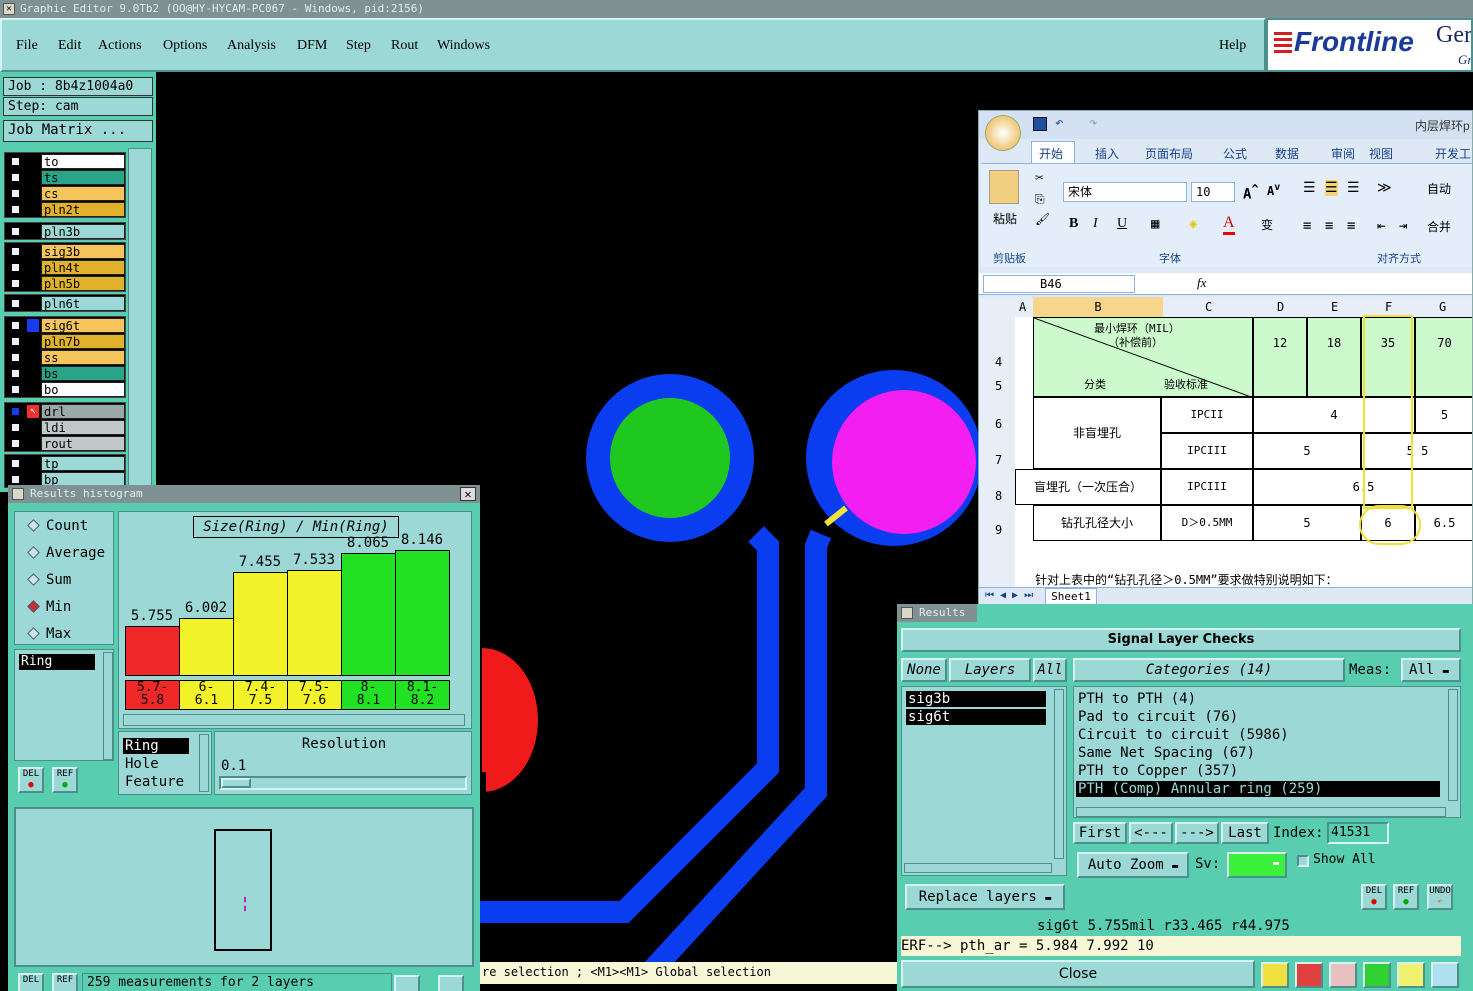  Describe the element at coordinates (83, 411) in the screenshot. I see `layer-name: drl` at that location.